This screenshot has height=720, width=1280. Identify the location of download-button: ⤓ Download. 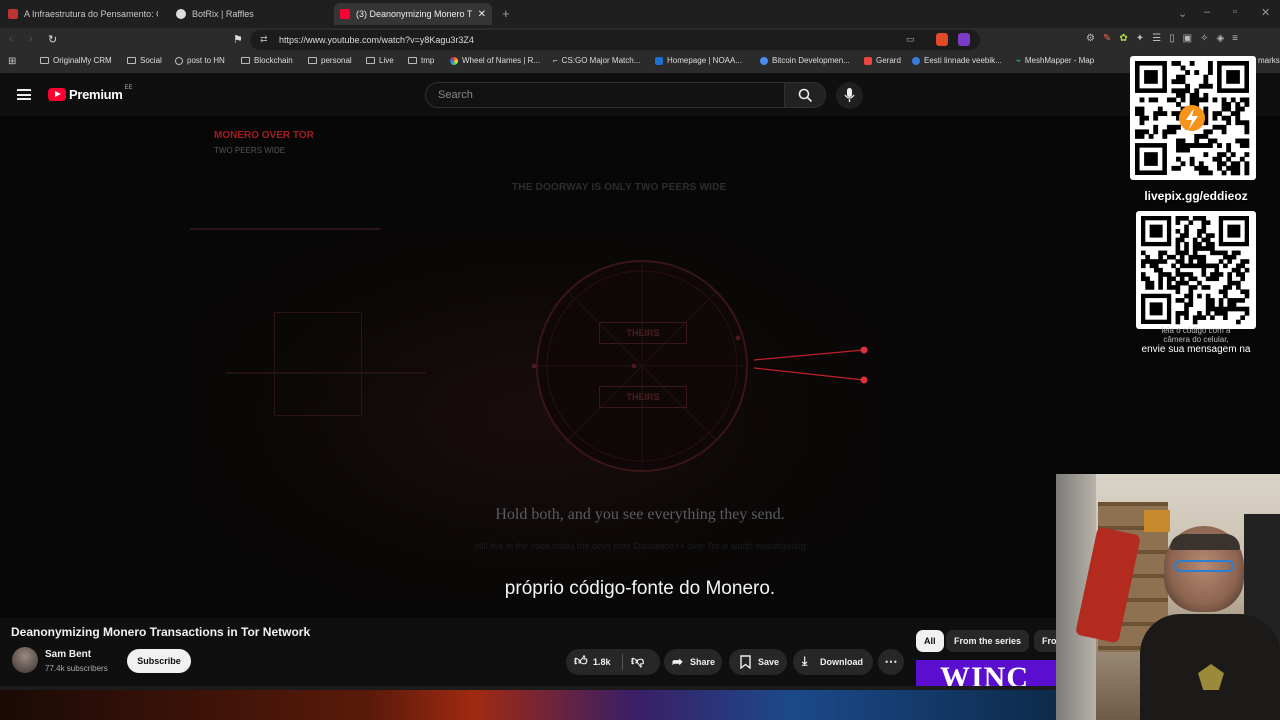
(833, 662).